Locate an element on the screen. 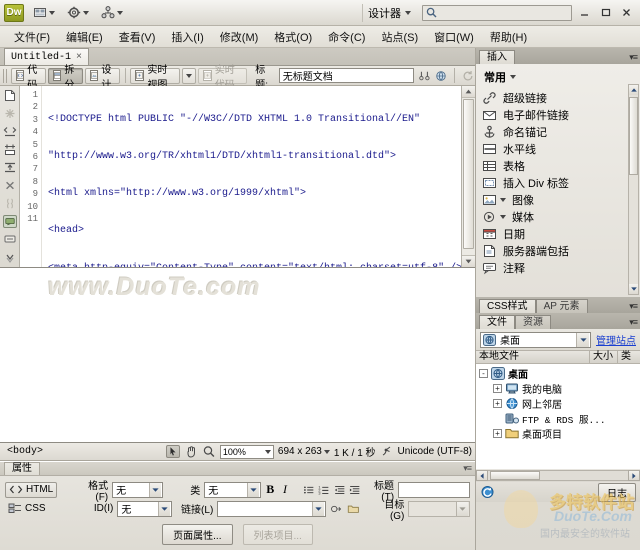  point-to-file-icon is located at coordinates (336, 509).